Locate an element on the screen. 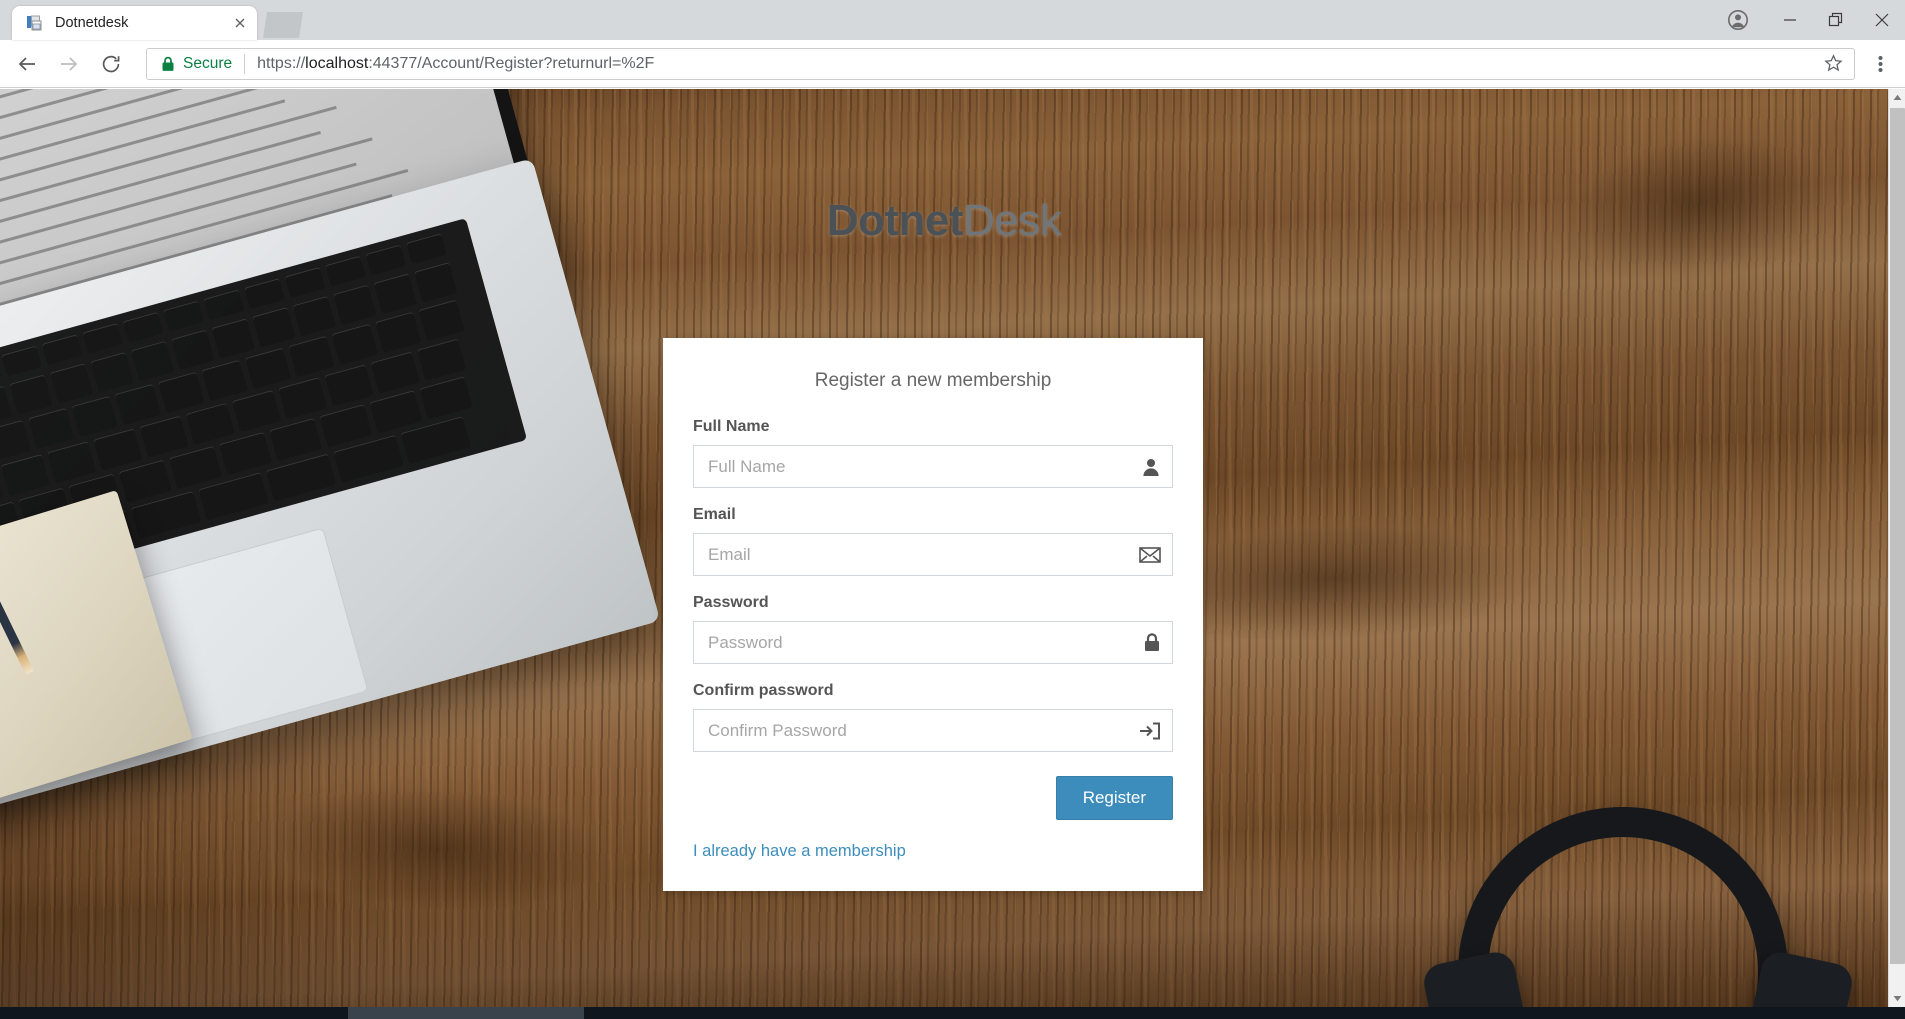  input-wrap-full-name is located at coordinates (933, 466).